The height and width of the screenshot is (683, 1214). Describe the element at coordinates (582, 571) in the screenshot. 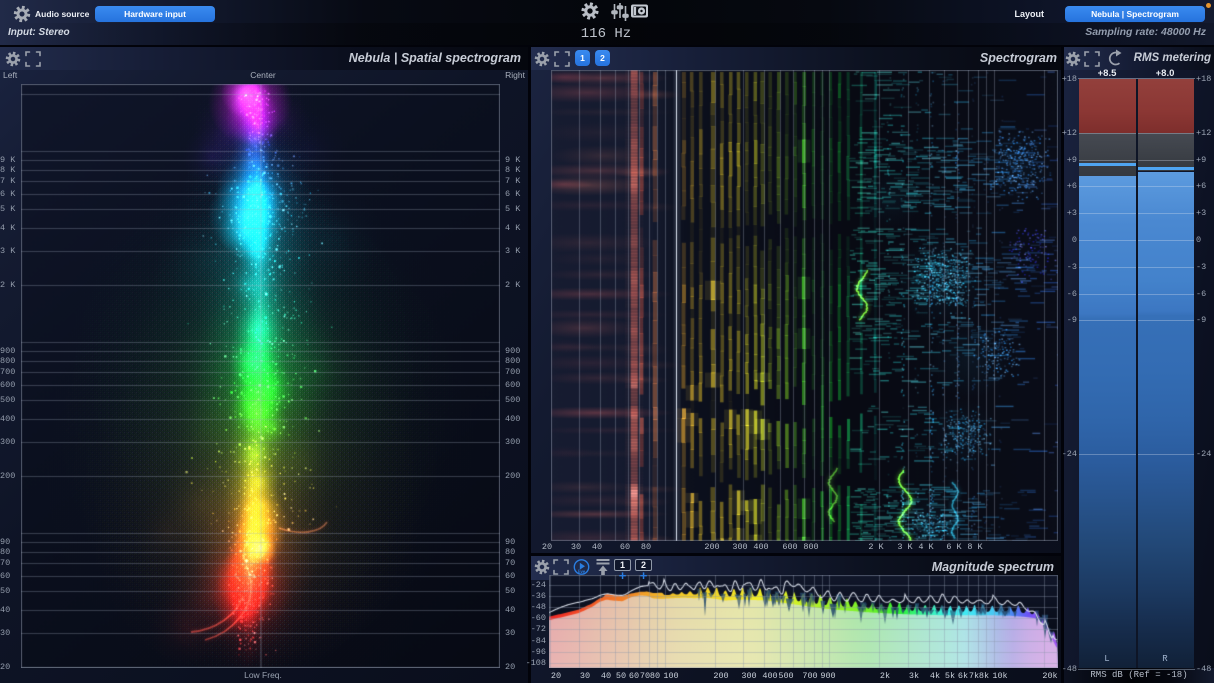

I see `svg-text: live` at that location.